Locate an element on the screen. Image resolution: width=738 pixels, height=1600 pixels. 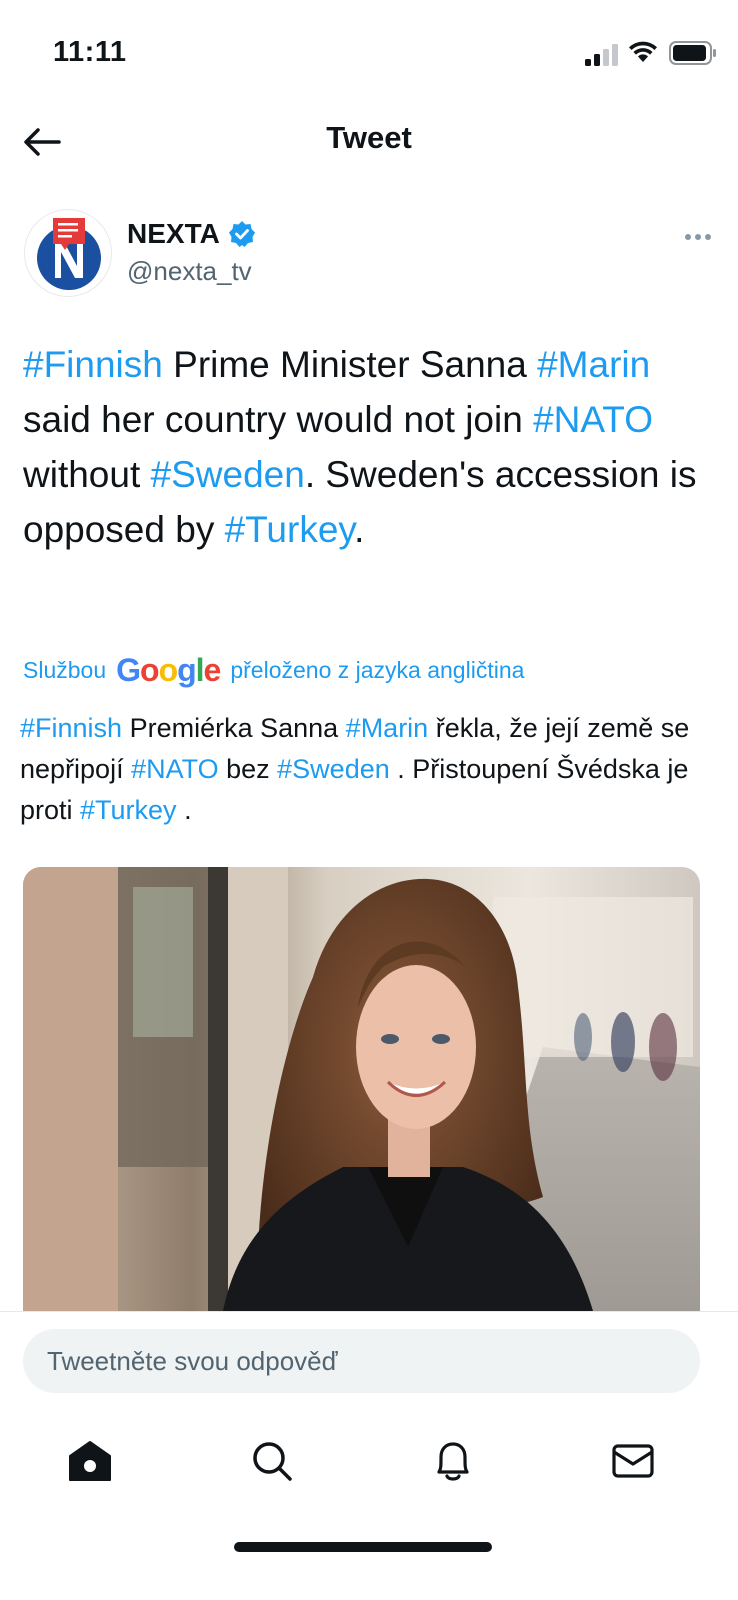
author-handle: @nexta_tv is located at coordinates (189, 271).